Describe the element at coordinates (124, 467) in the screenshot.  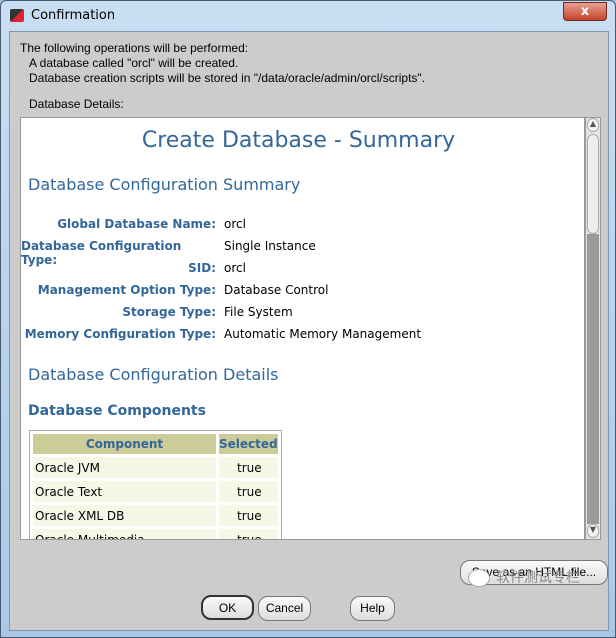
I see `component-cell: Oracle JVM` at that location.